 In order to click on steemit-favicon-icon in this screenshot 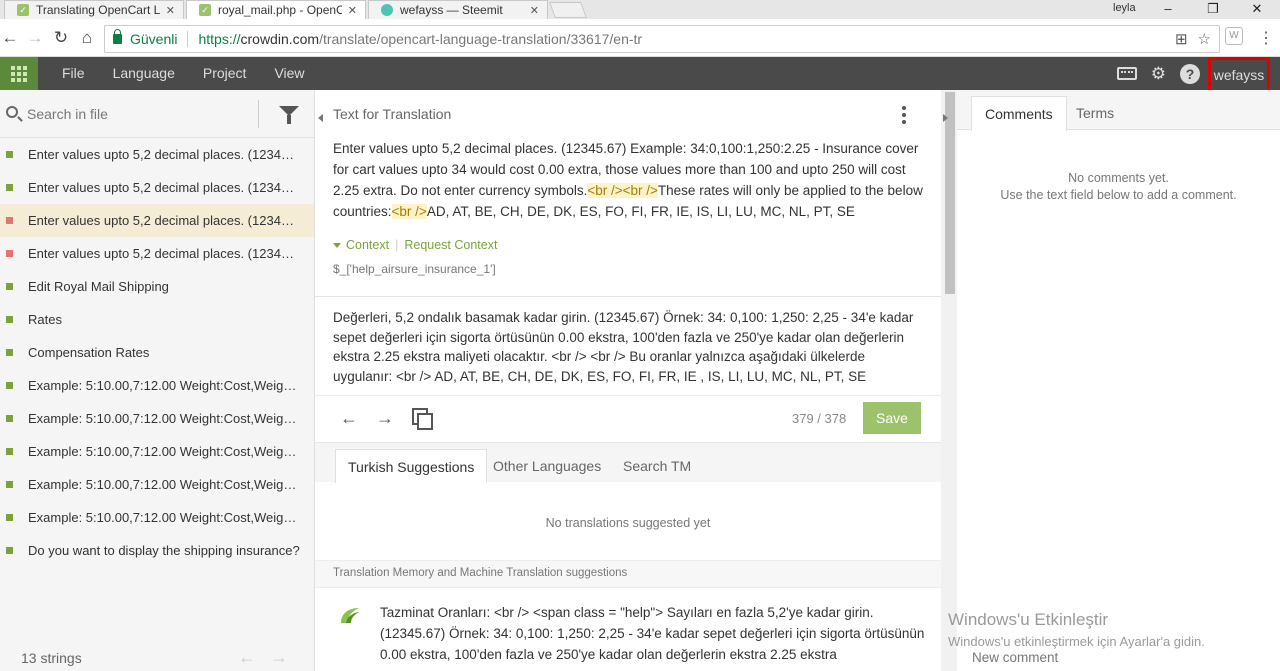, I will do `click(387, 10)`.